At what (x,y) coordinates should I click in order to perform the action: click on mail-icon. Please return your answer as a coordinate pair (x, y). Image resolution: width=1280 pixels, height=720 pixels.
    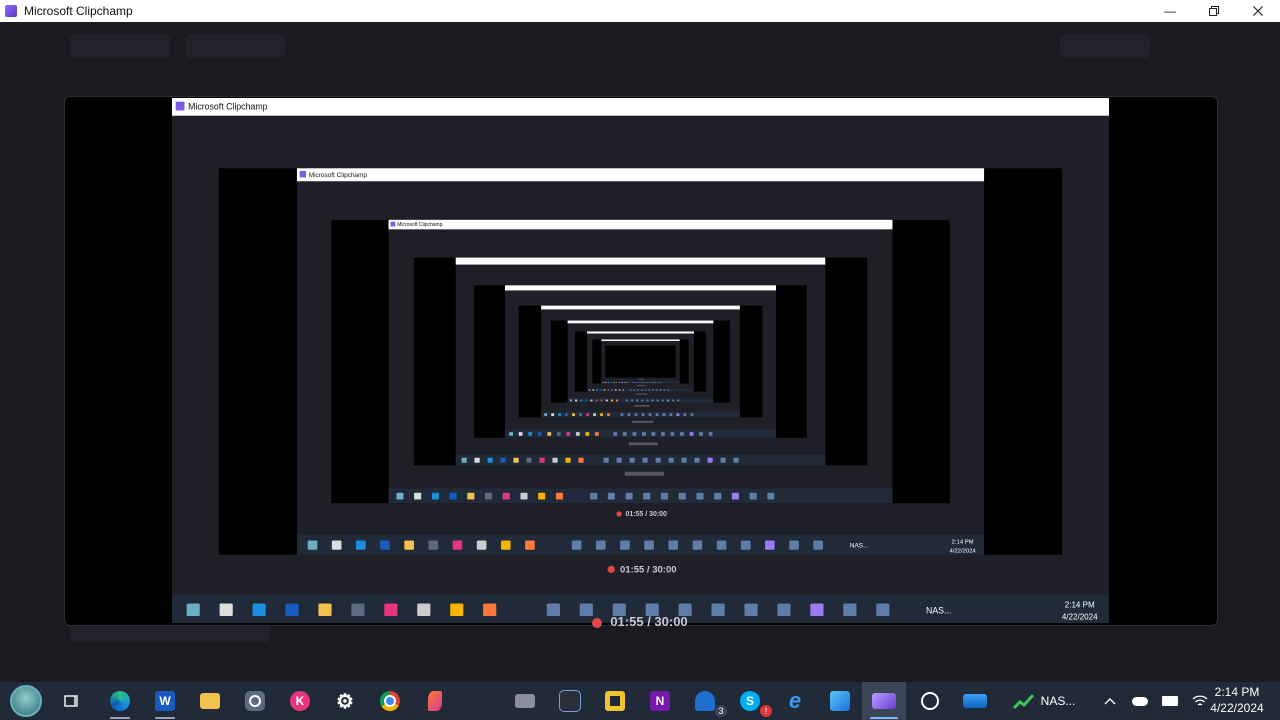
    Looking at the image, I should click on (705, 701).